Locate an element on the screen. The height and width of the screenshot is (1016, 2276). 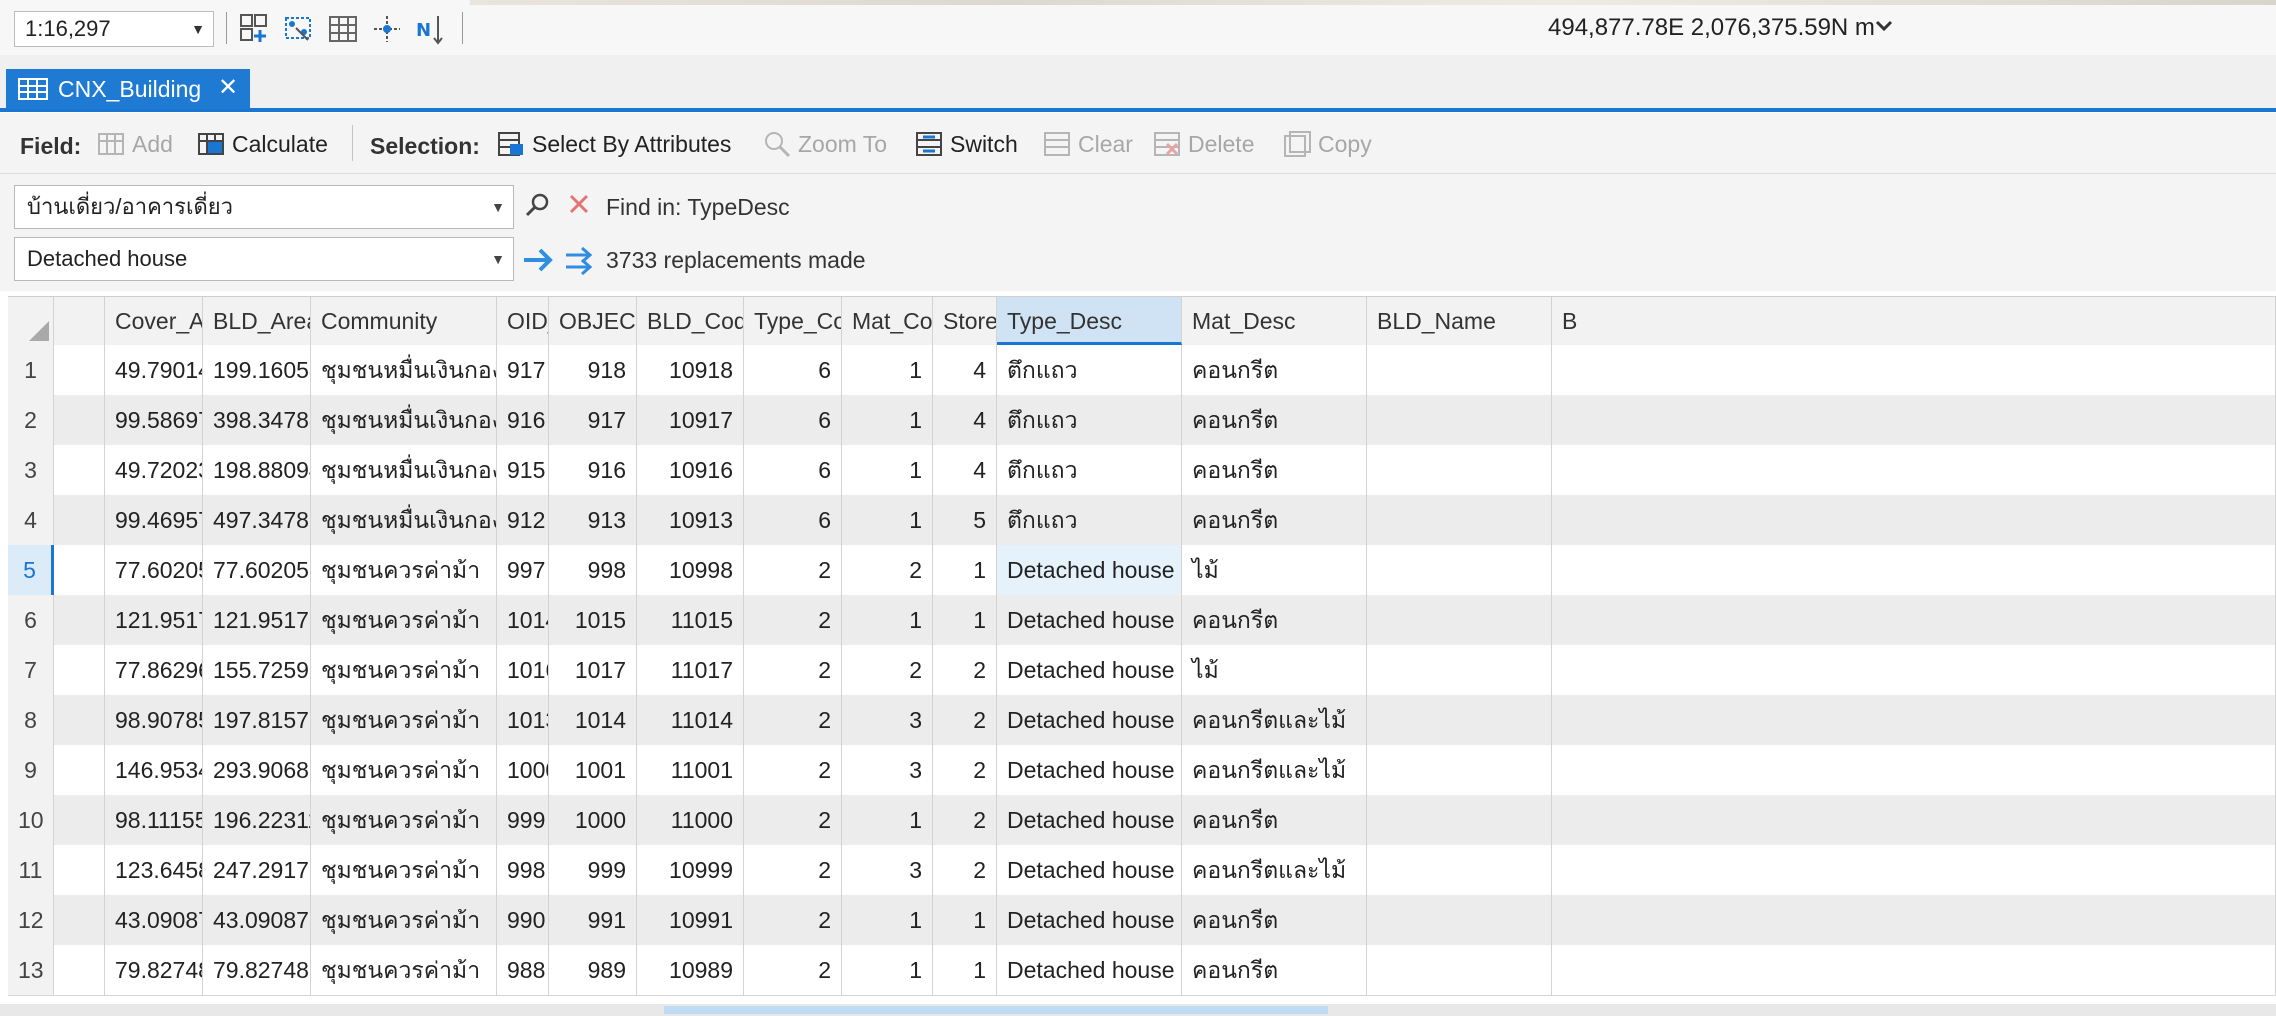
replace-icon is located at coordinates (539, 260).